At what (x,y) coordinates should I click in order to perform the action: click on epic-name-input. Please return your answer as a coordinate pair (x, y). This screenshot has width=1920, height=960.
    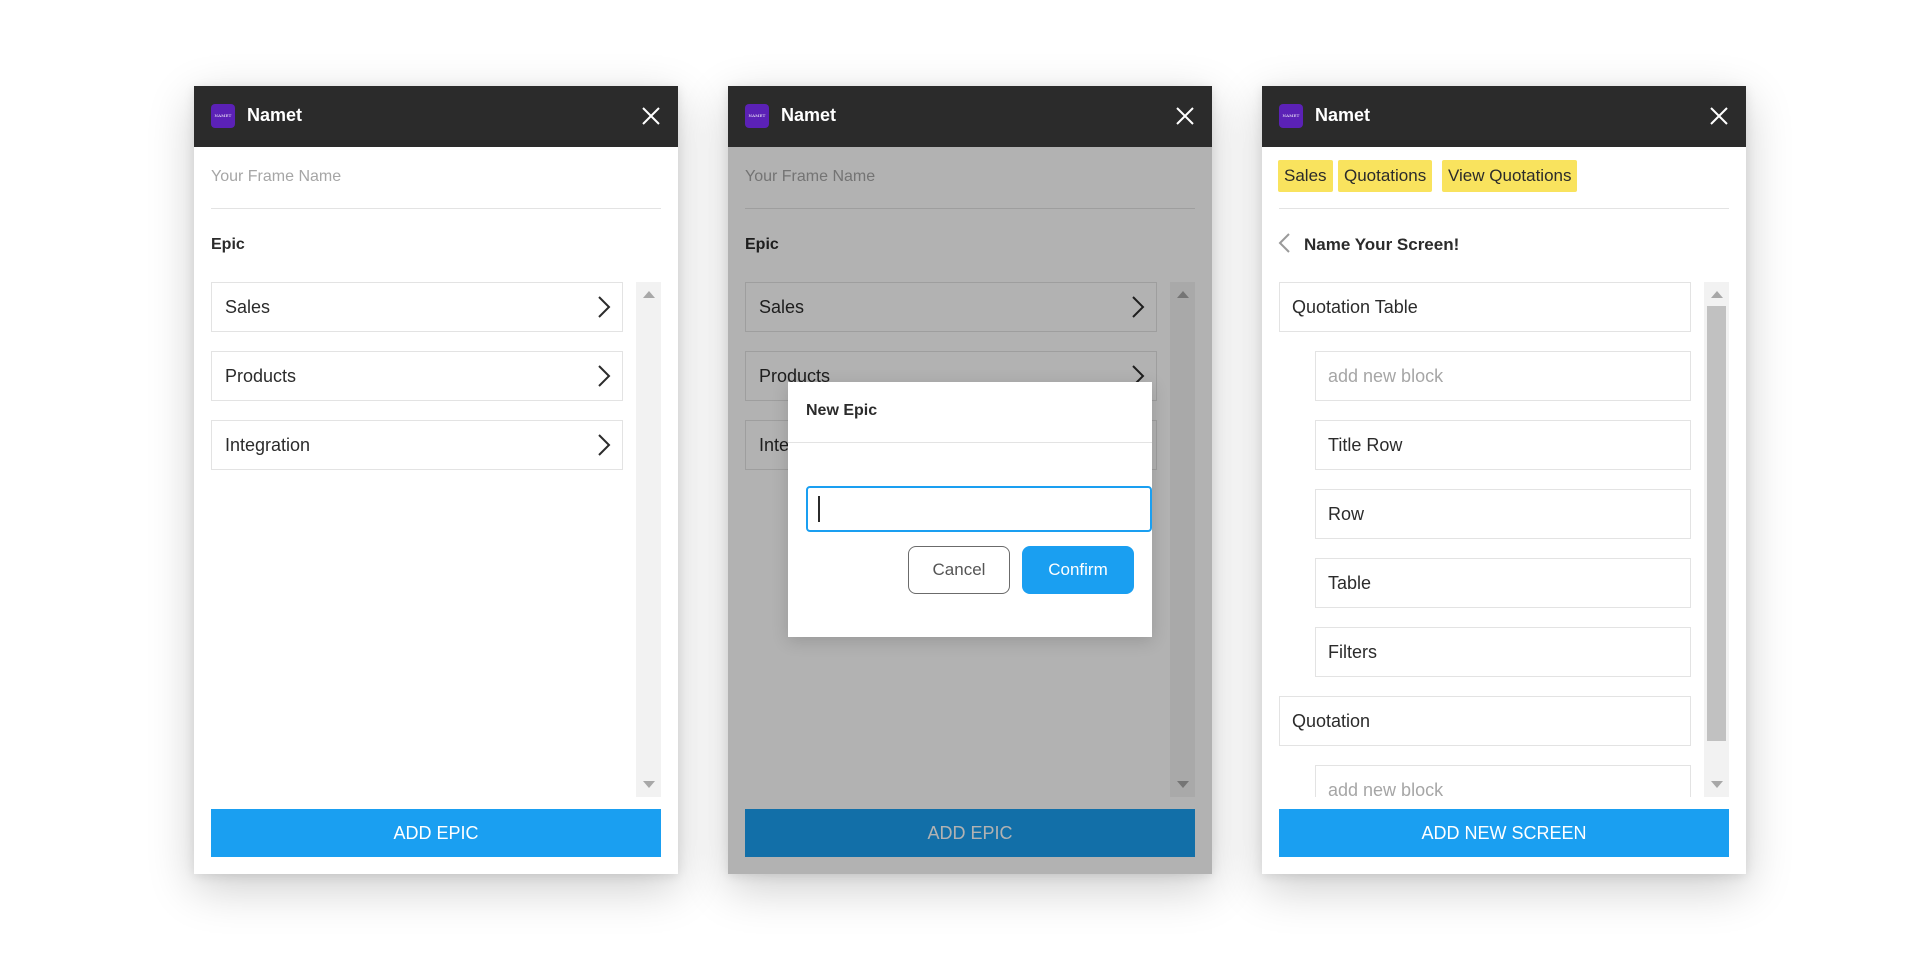
    Looking at the image, I should click on (979, 509).